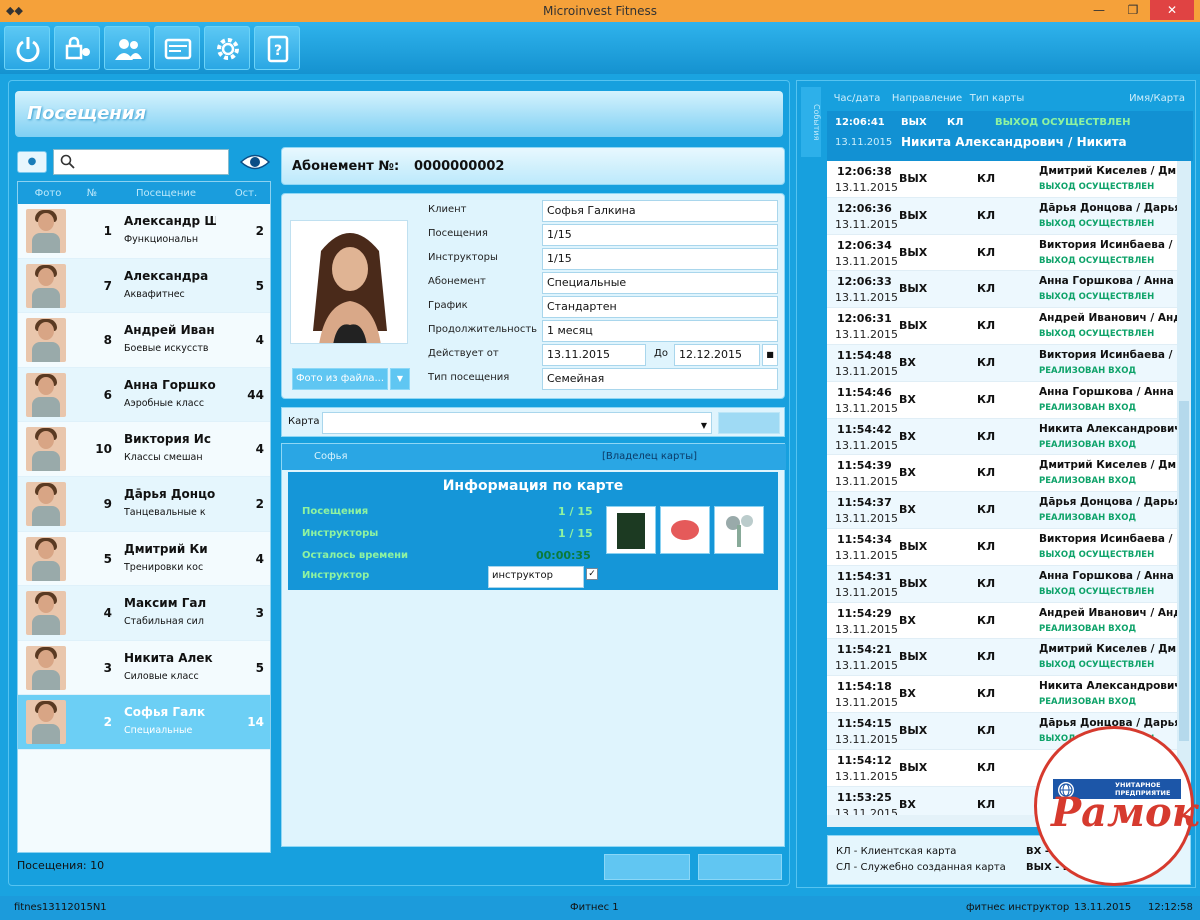  Describe the element at coordinates (1108, 465) in the screenshot. I see `event-name: Дмитрий Киселев / Дми` at that location.